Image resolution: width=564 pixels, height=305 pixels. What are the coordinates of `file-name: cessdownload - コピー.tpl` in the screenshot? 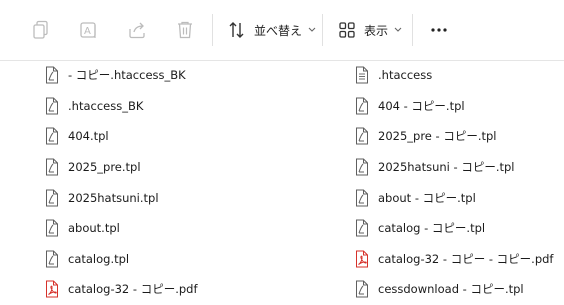 It's located at (451, 289).